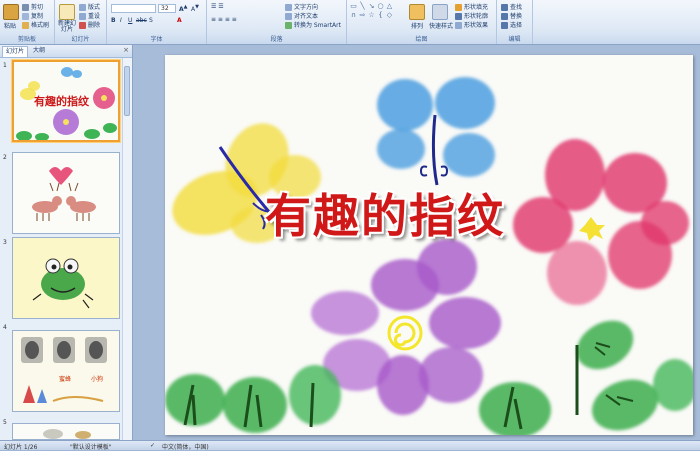 Image resolution: width=700 pixels, height=451 pixels. Describe the element at coordinates (65, 379) in the screenshot. I see `slide-4-thumb-label-1: 蜜蜂` at that location.